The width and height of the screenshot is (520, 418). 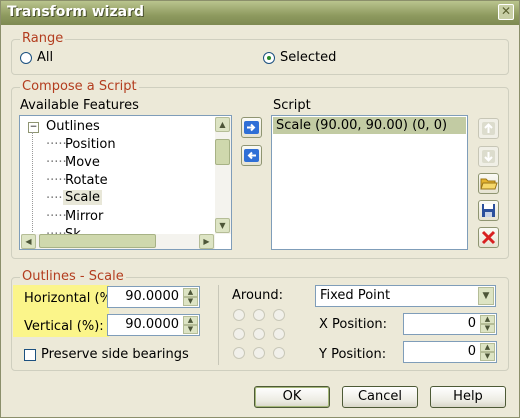 I want to click on range-legend: Range, so click(x=43, y=38).